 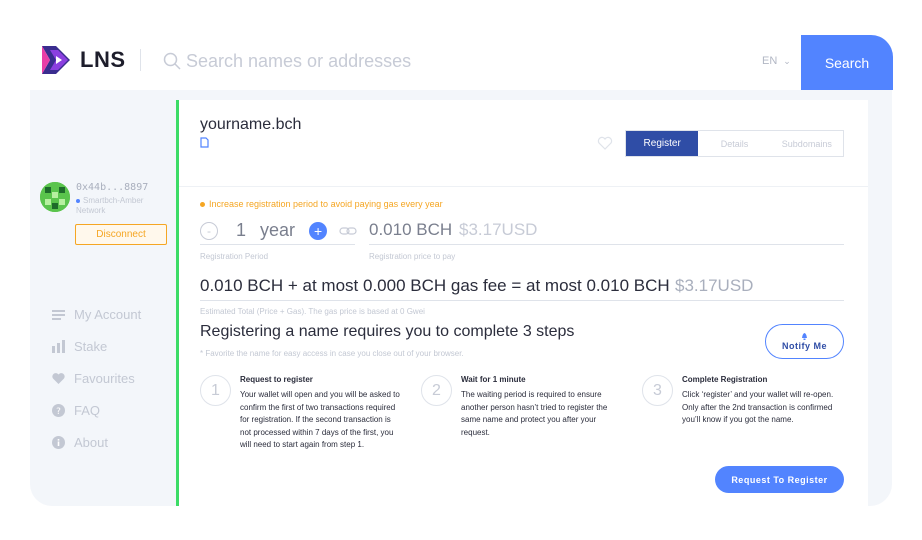 What do you see at coordinates (121, 234) in the screenshot?
I see `disconnect-button: Disconnect` at bounding box center [121, 234].